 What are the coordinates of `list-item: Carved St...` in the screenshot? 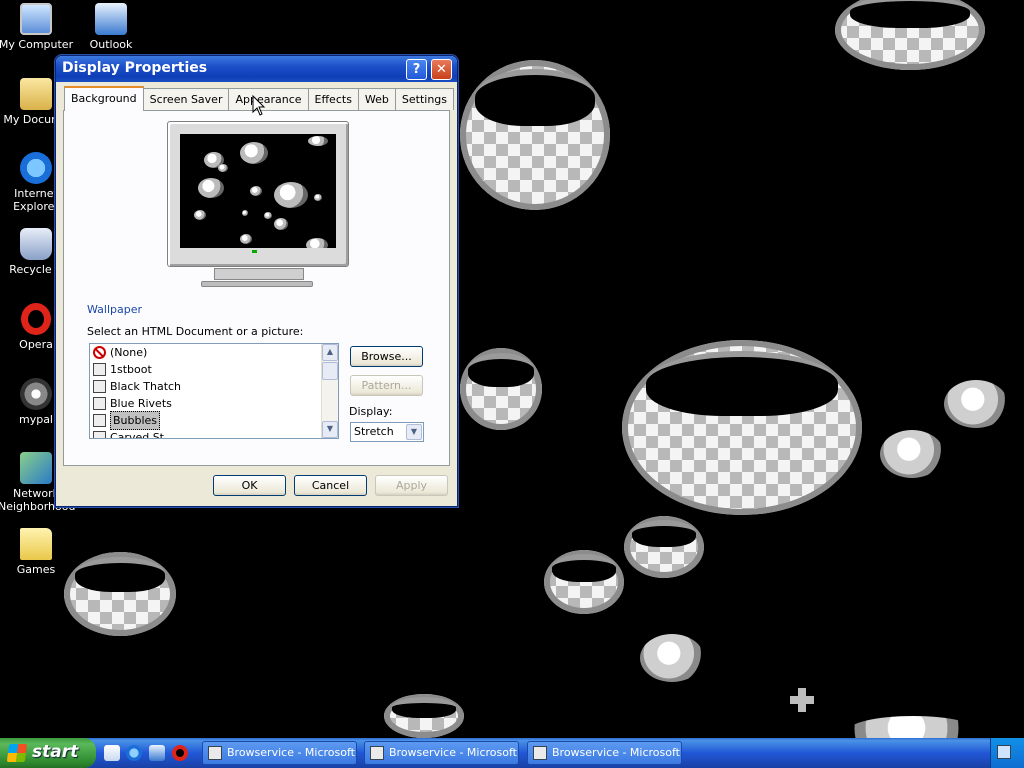 It's located at (214, 434).